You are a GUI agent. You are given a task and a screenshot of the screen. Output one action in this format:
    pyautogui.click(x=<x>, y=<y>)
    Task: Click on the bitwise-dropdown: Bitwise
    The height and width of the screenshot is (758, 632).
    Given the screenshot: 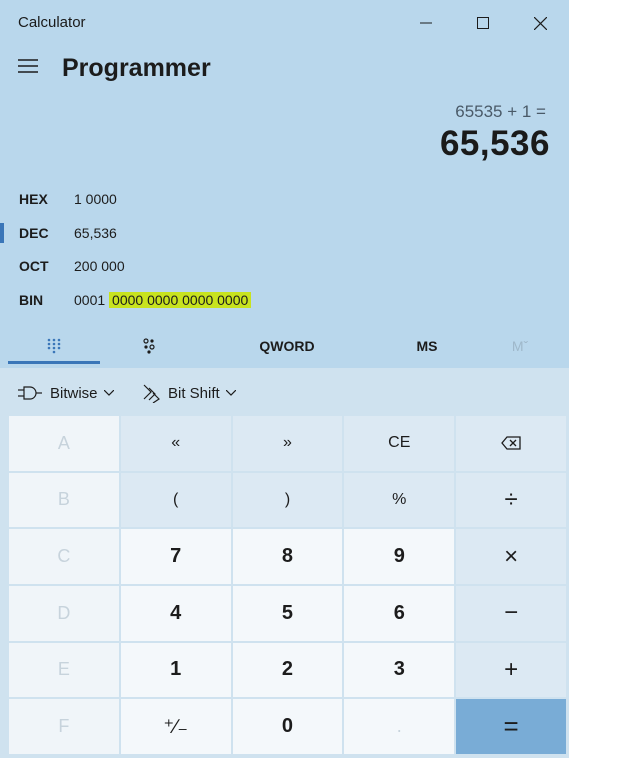 What is the action you would take?
    pyautogui.click(x=66, y=393)
    